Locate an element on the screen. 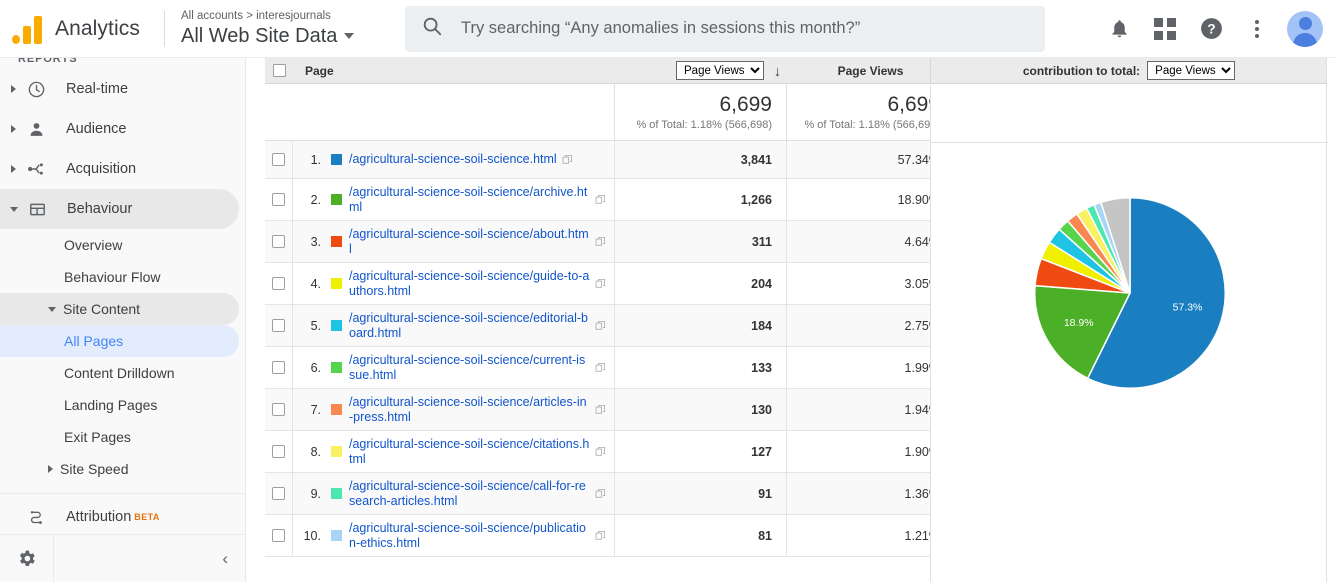 The image size is (1335, 582). property-title: All Web Site Data is located at coordinates (281, 36).